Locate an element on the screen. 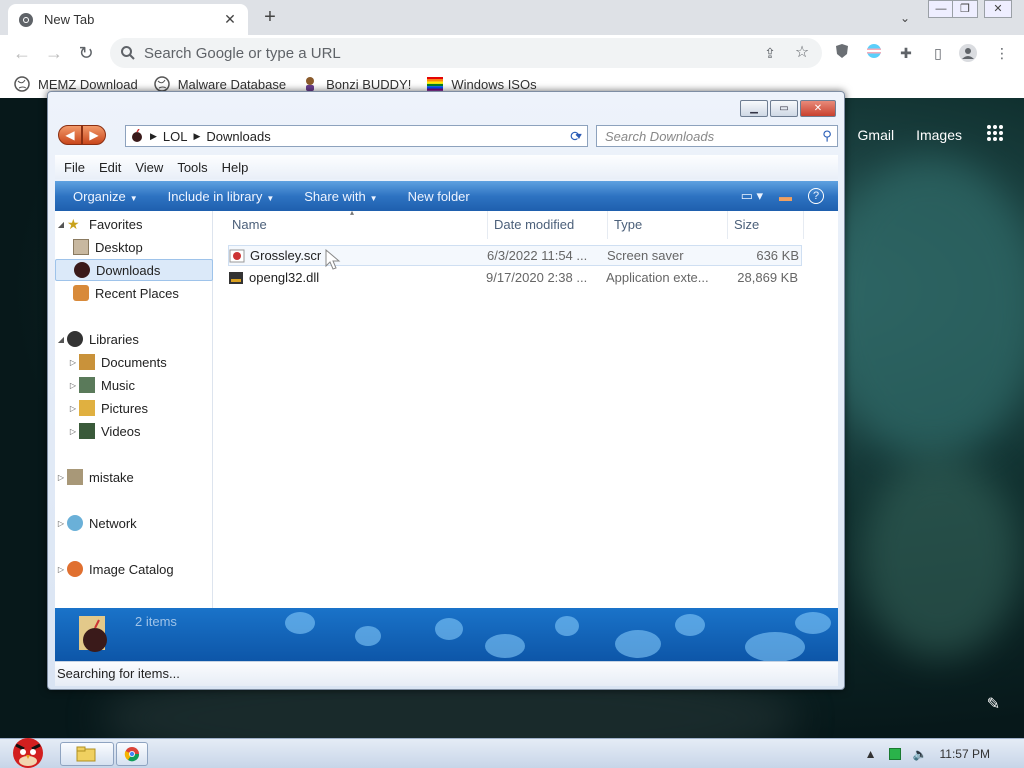 The height and width of the screenshot is (768, 1024). profile-avatar-icon is located at coordinates (968, 53).